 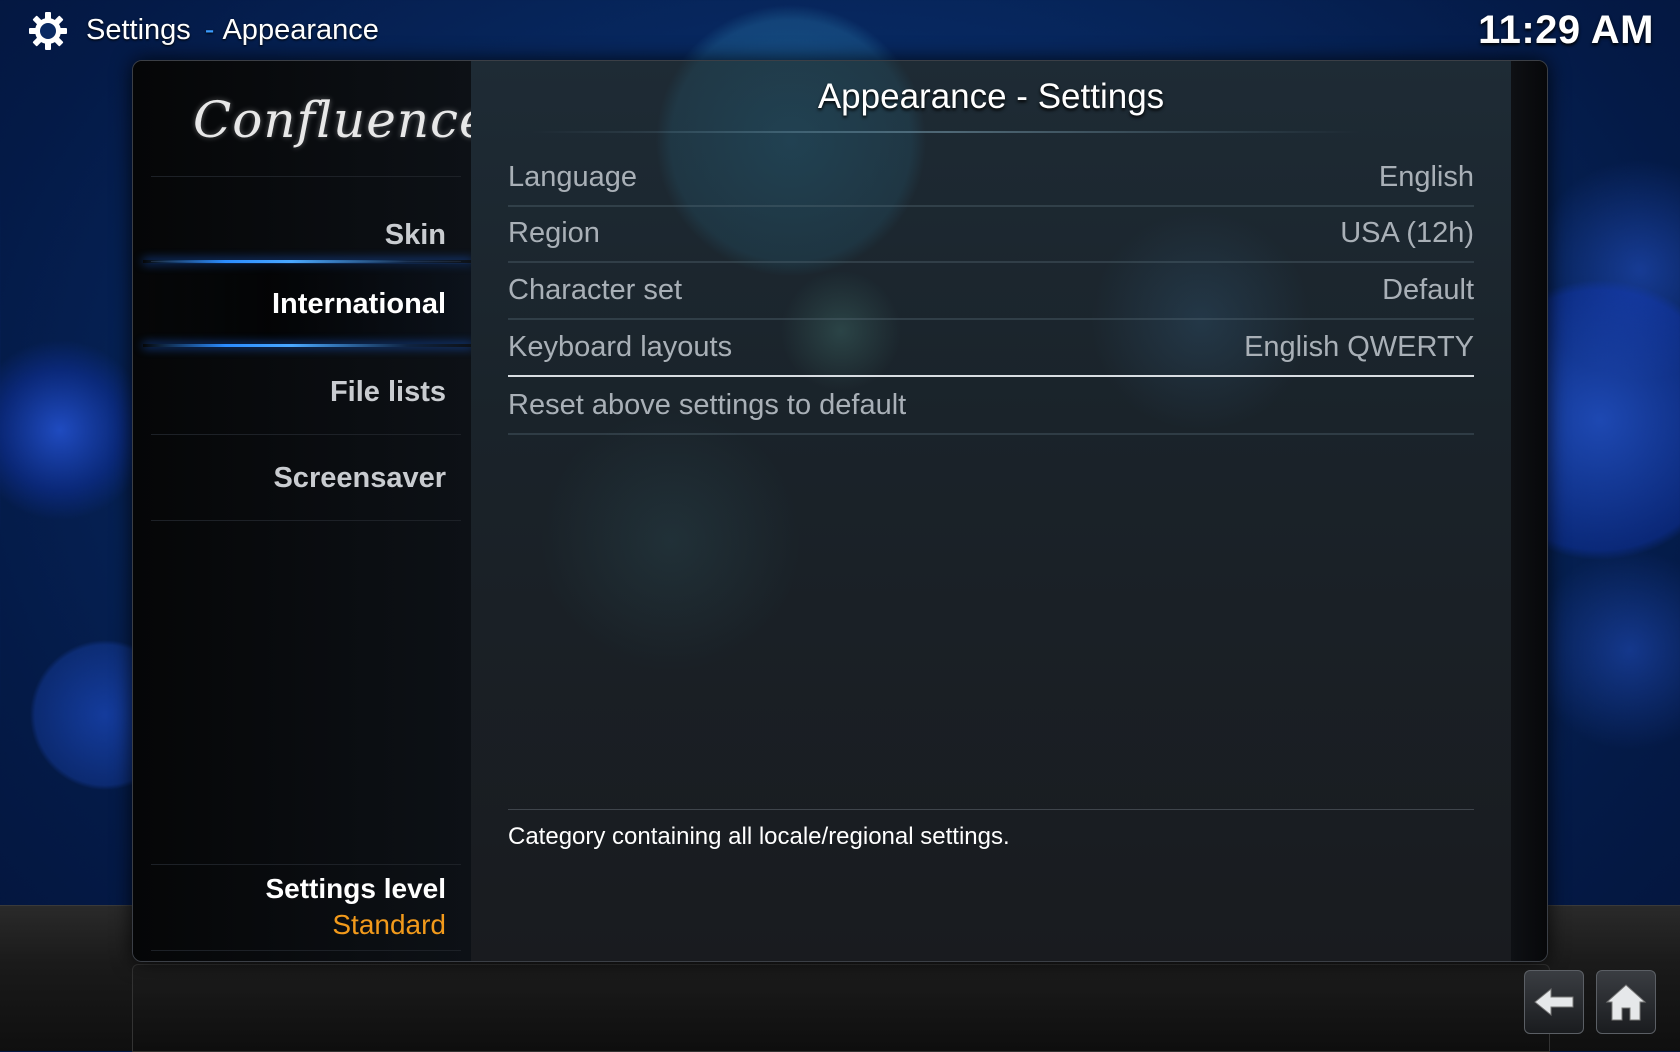 I want to click on breadcrumb: Settings - Appearance, so click(x=232, y=30).